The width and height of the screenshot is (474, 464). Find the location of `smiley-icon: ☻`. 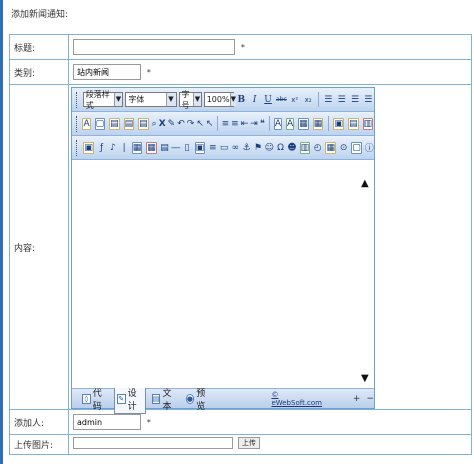

smiley-icon: ☻ is located at coordinates (291, 148).